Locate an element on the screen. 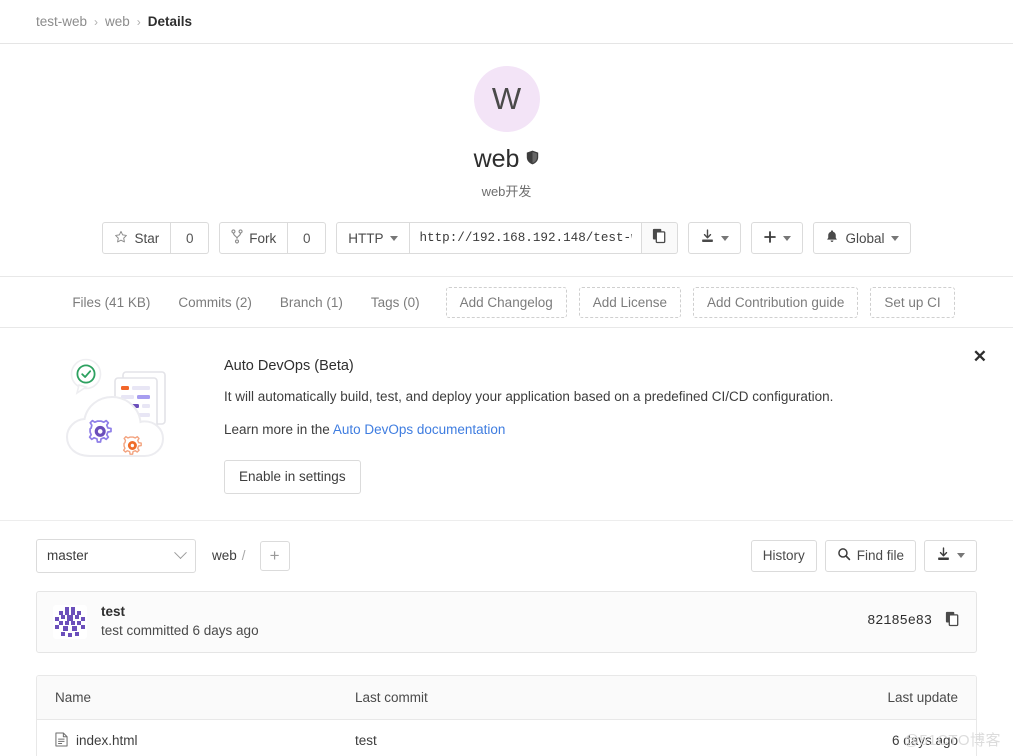 Image resolution: width=1013 pixels, height=756 pixels. auto-devops-title: Auto DevOps (Beta) is located at coordinates (289, 366).